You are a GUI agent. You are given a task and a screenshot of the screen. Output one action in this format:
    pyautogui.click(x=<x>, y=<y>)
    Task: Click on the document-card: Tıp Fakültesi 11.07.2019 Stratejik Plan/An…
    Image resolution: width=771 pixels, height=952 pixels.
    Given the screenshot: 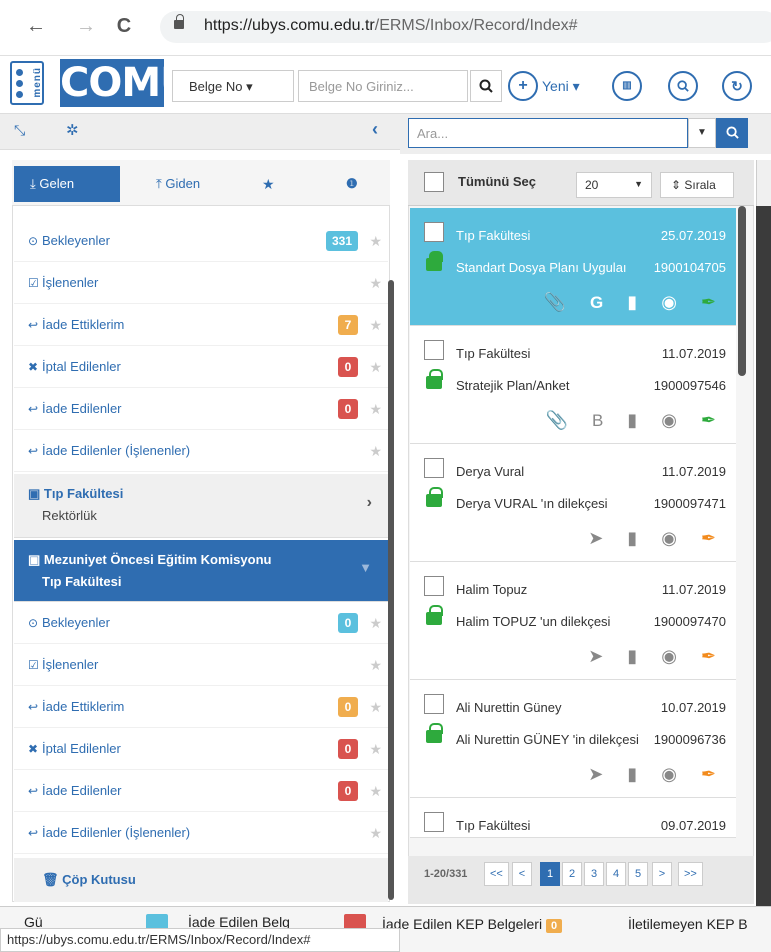 What is the action you would take?
    pyautogui.click(x=573, y=385)
    